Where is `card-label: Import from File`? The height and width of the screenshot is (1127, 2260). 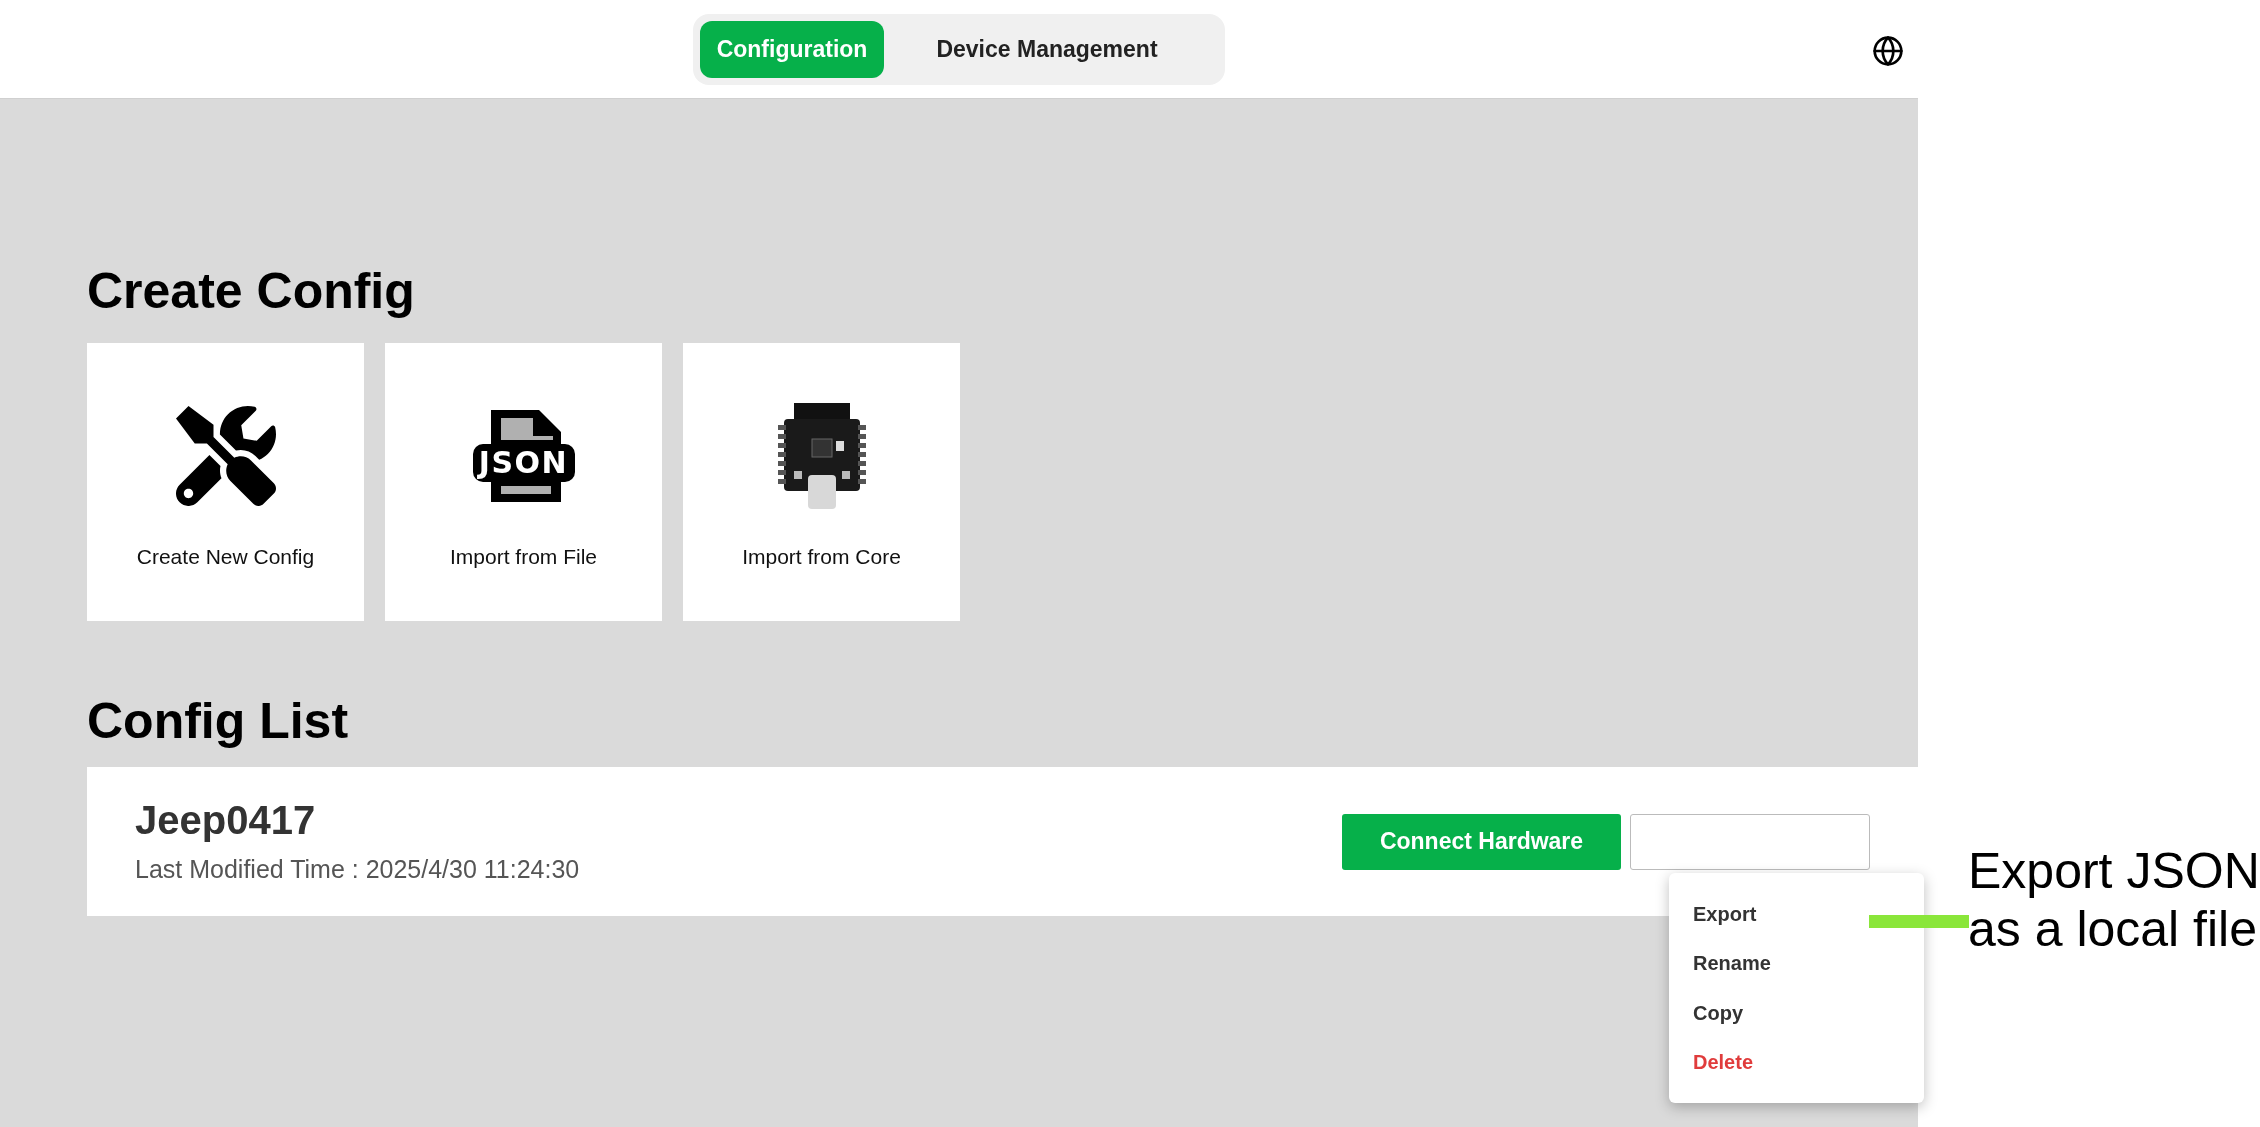
card-label: Import from File is located at coordinates (523, 557).